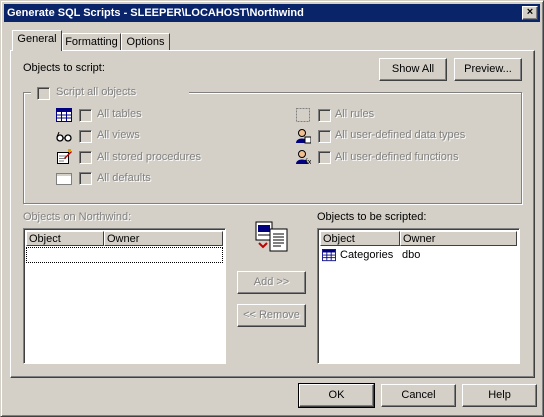 This screenshot has height=417, width=544. I want to click on all-views-label: All views, so click(118, 135).